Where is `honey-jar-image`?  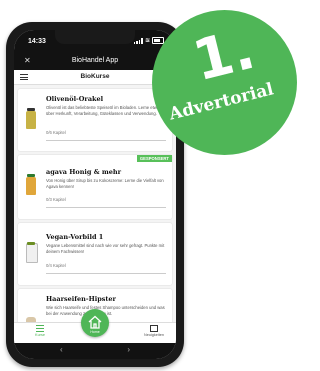
honey-jar-image is located at coordinates (31, 180).